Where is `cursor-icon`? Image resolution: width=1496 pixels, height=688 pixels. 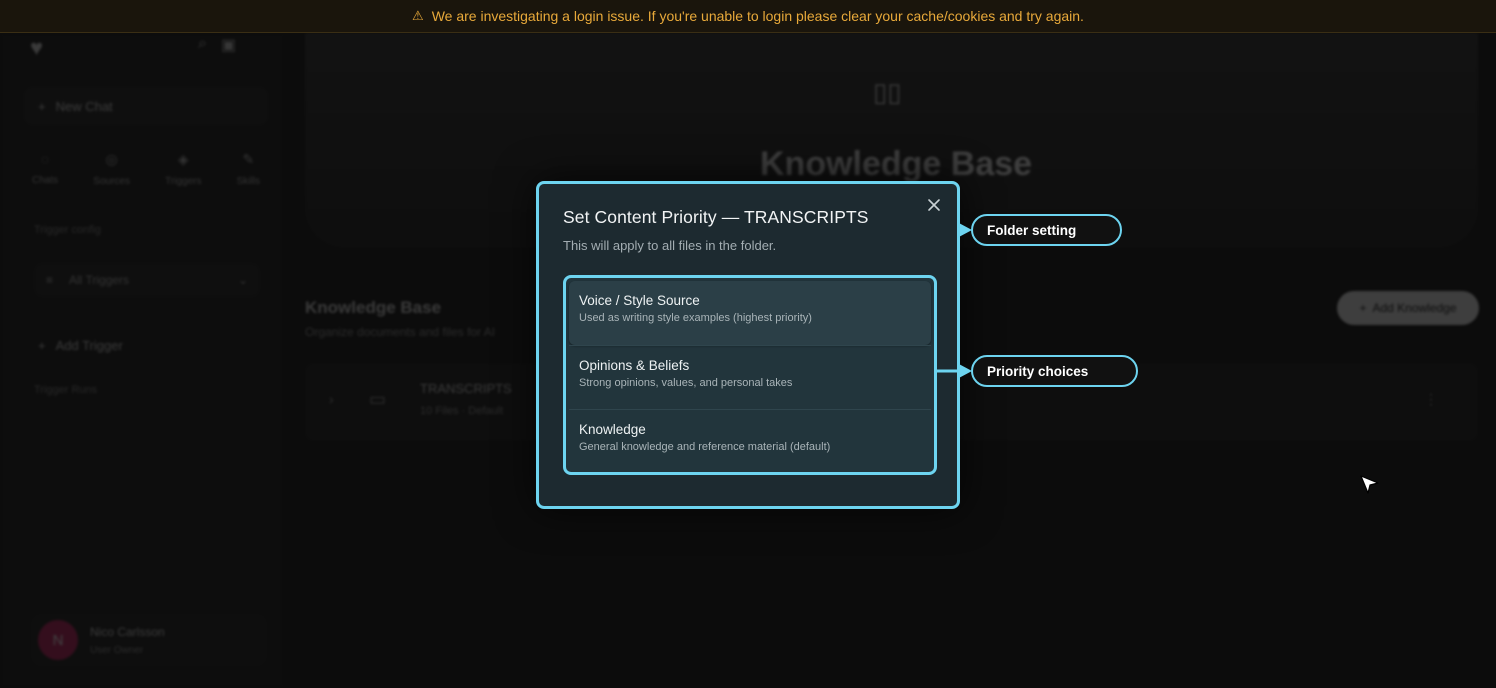 cursor-icon is located at coordinates (1369, 484).